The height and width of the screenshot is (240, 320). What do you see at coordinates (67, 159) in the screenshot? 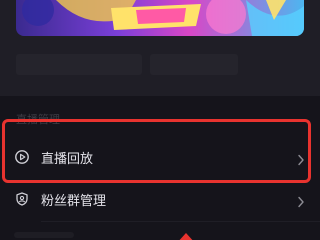
I see `live-replay-label: 直播回放` at bounding box center [67, 159].